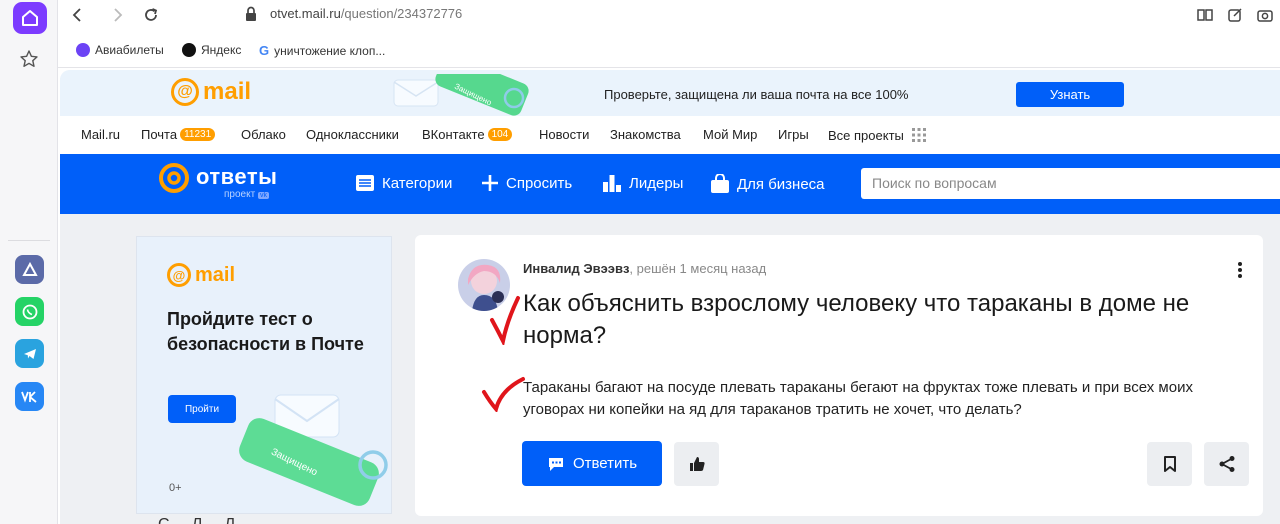 The image size is (1280, 524). I want to click on nav-business: Для бизнеса, so click(767, 184).